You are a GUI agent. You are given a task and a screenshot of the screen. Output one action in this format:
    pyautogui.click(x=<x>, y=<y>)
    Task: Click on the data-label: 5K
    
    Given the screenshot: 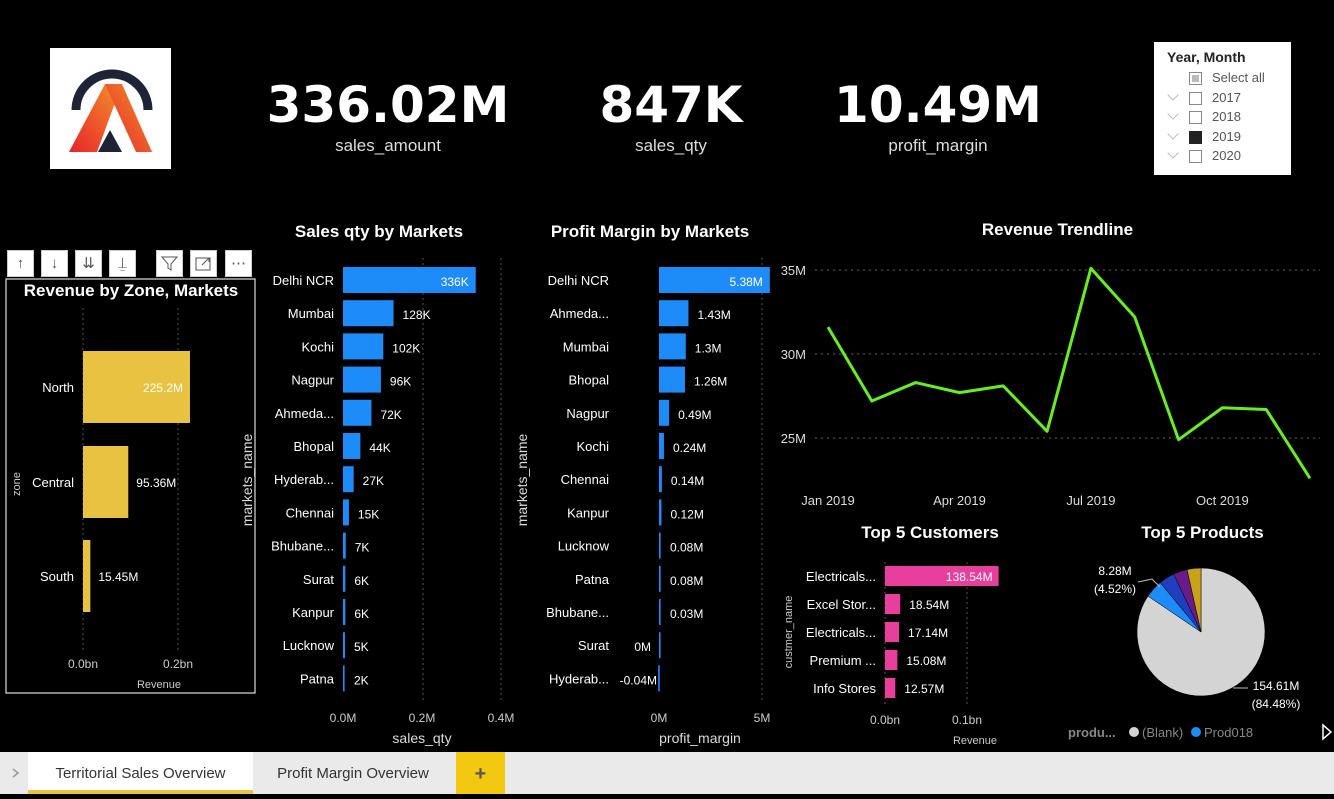 What is the action you would take?
    pyautogui.click(x=361, y=647)
    